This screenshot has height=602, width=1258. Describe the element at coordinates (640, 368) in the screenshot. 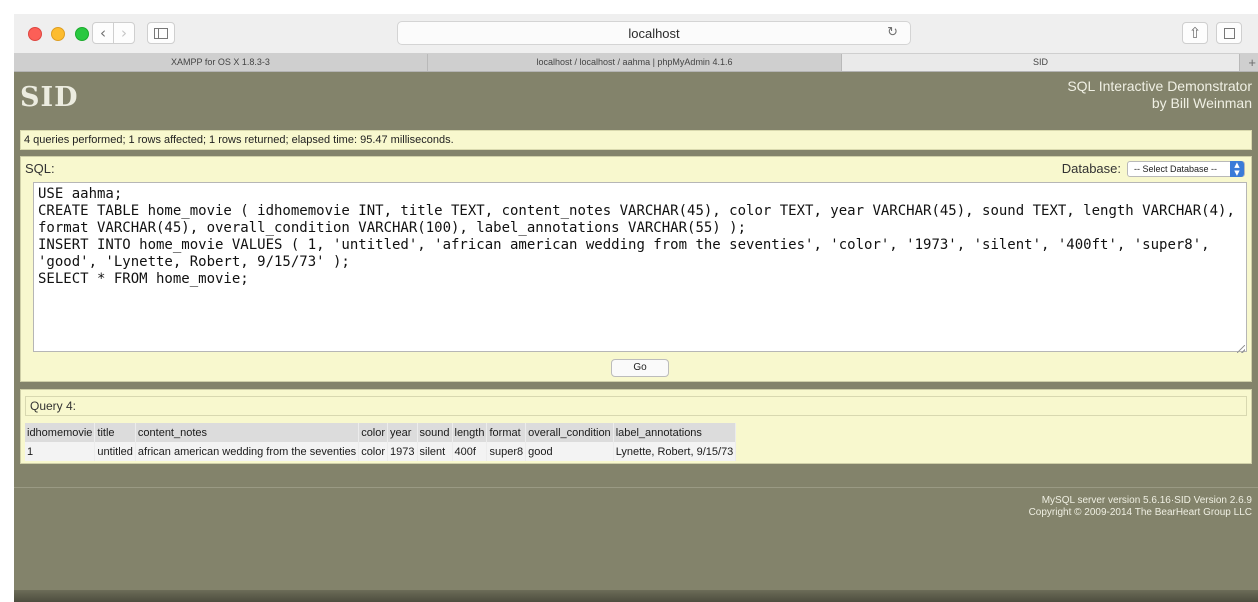

I see `go-button: Go` at that location.